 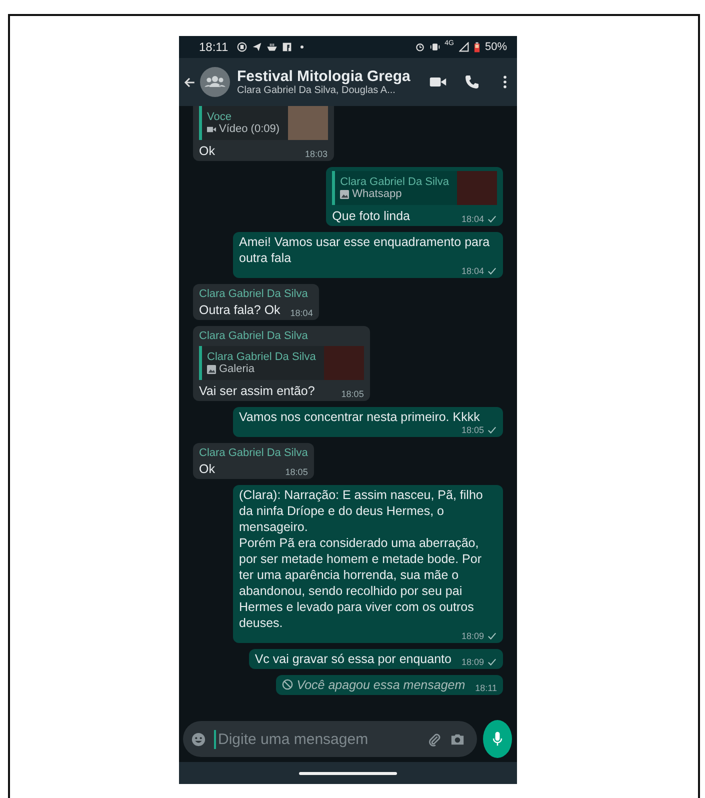 What do you see at coordinates (215, 82) in the screenshot?
I see `group-avatar-icon` at bounding box center [215, 82].